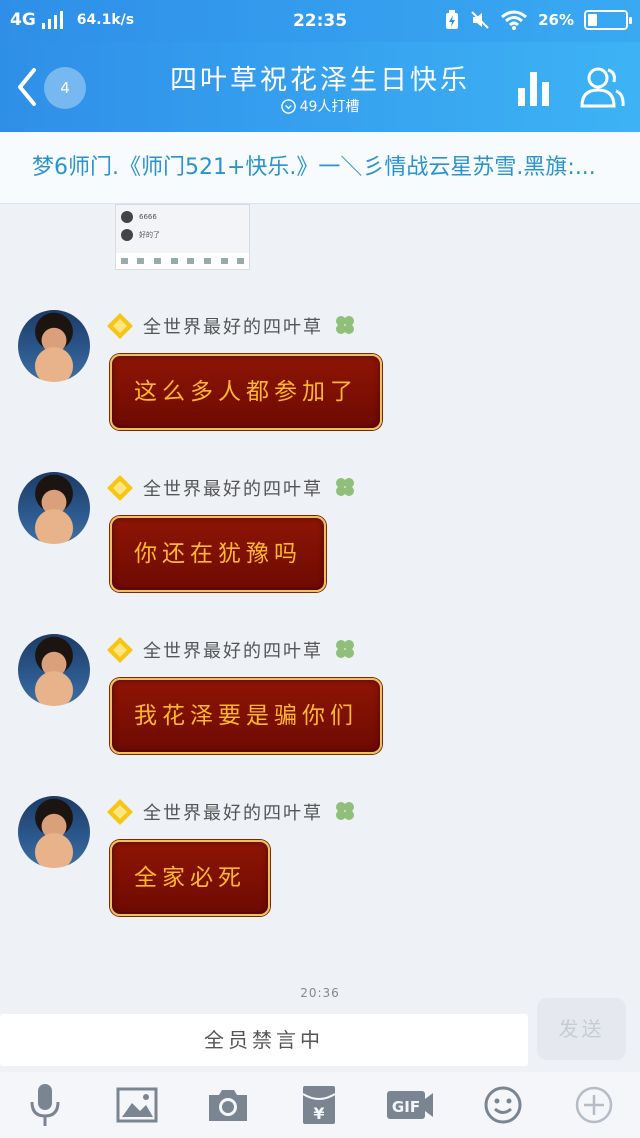  I want to click on member-count: 49人打槽, so click(329, 107).